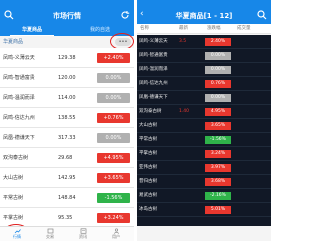 The width and height of the screenshot is (320, 241). What do you see at coordinates (204, 98) in the screenshot?
I see `table-row: 凤凰-德谦天下 0.00%` at bounding box center [204, 98].